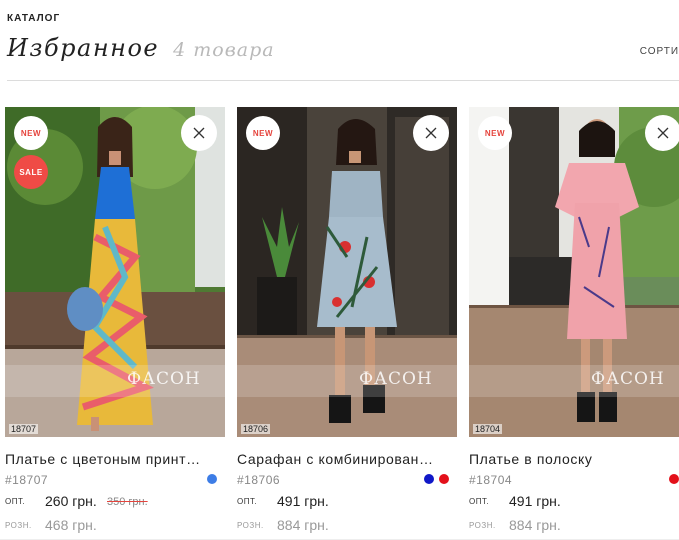 This screenshot has height=540, width=679. I want to click on breadcrumb: КАТАЛОГ, so click(33, 18).